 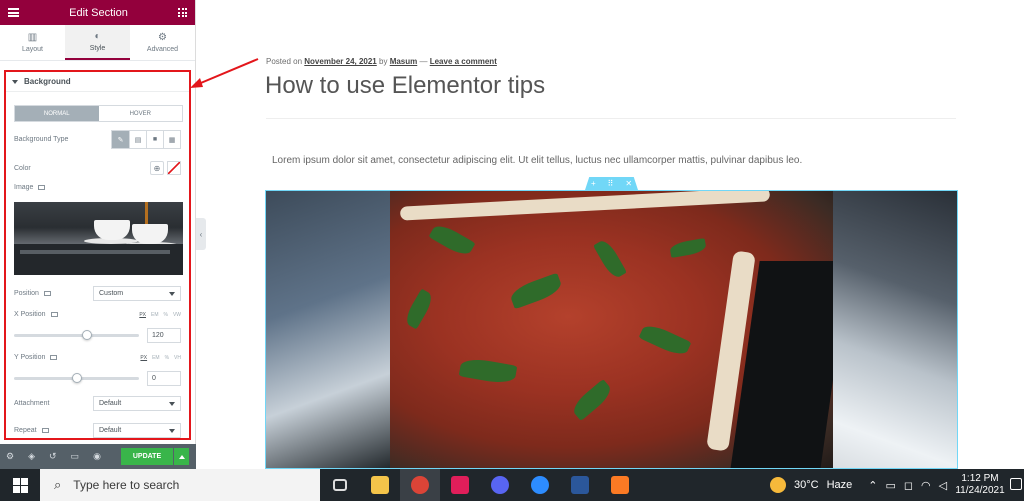 What do you see at coordinates (164, 378) in the screenshot?
I see `y-position-input: 0` at bounding box center [164, 378].